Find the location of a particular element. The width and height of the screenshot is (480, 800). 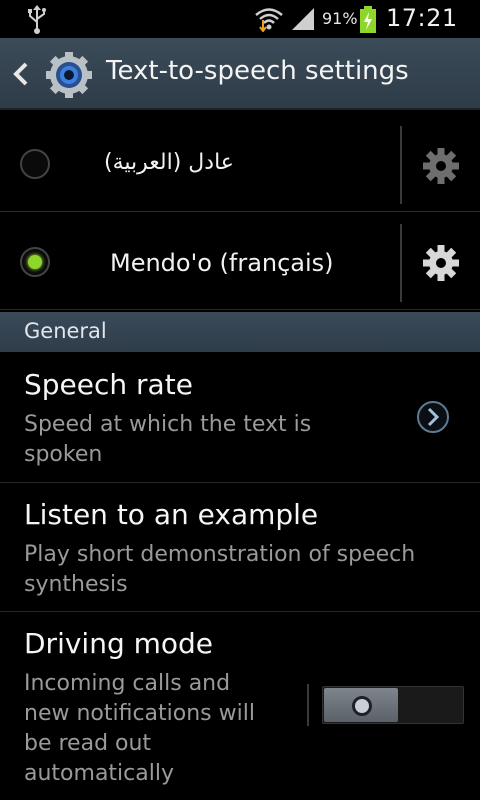

pref-summary-line: be read out is located at coordinates (88, 743).